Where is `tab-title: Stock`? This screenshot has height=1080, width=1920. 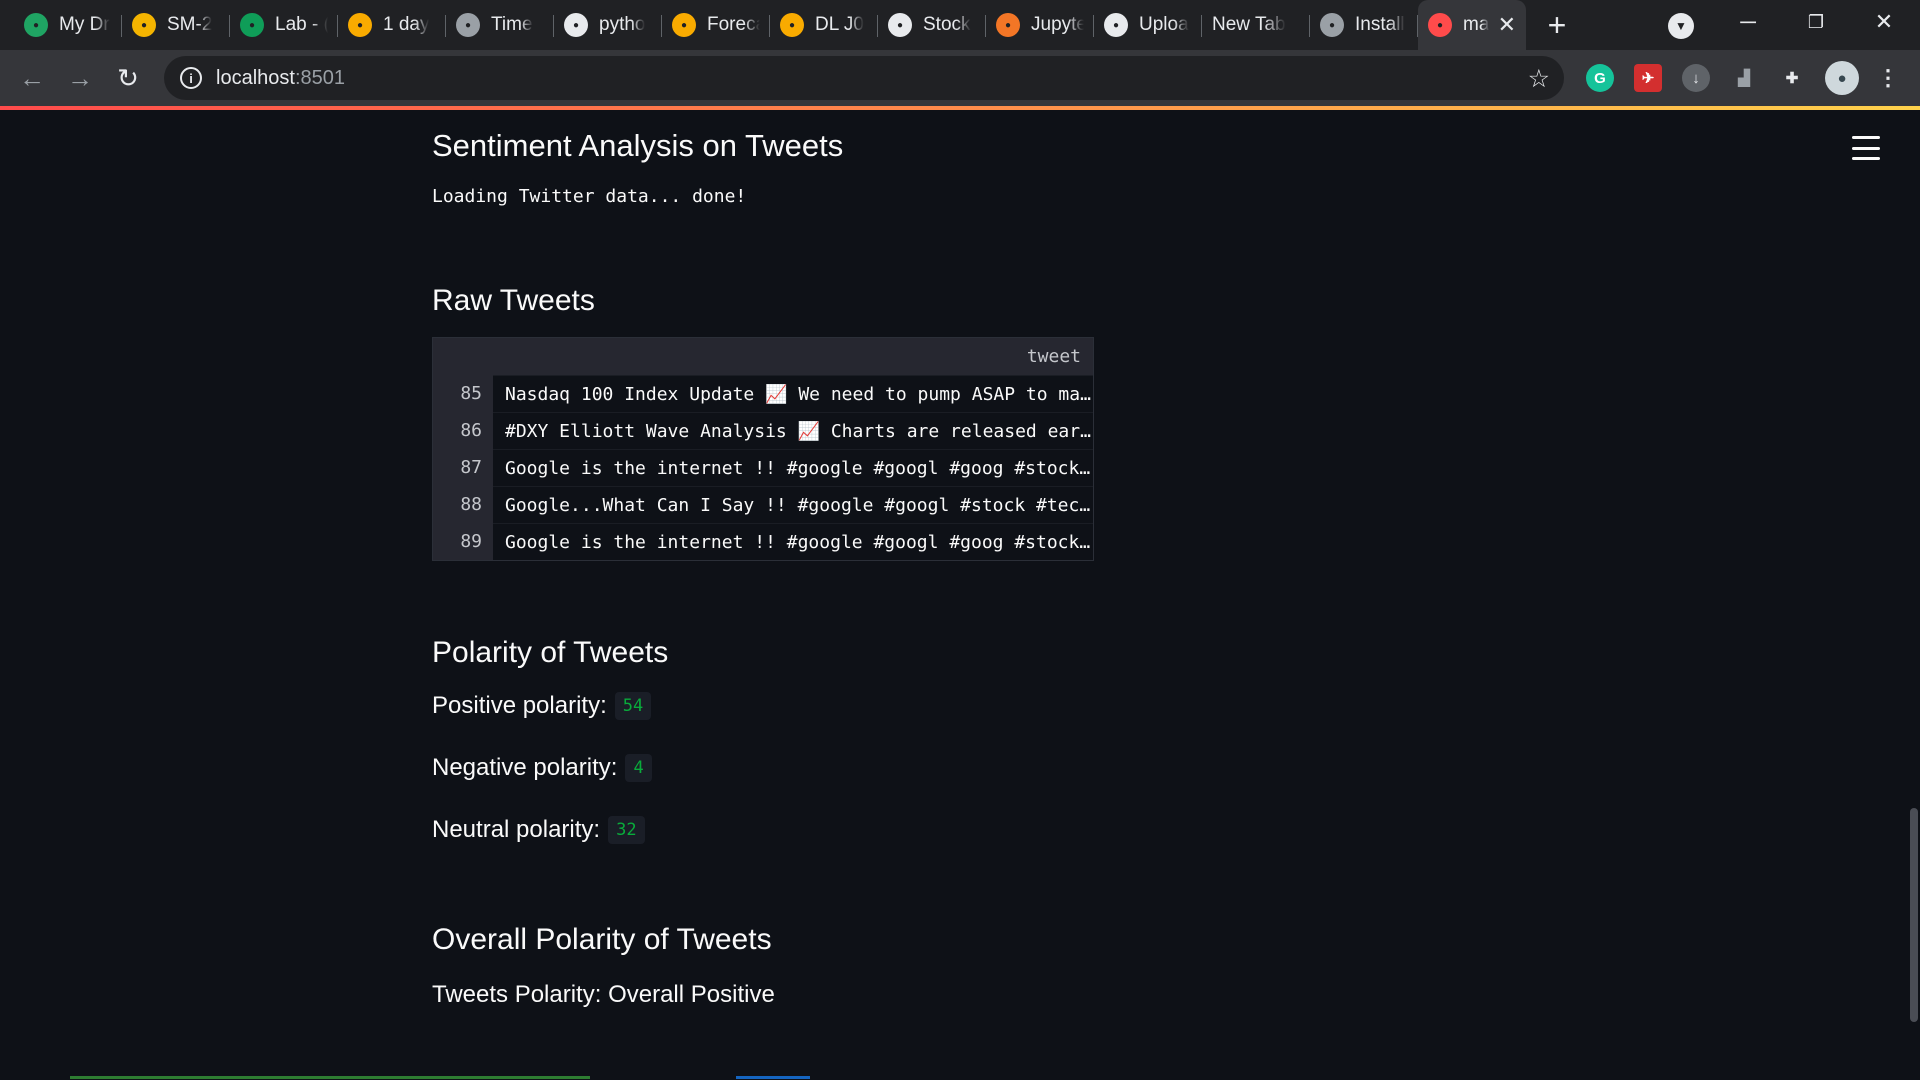 tab-title: Stock is located at coordinates (947, 24).